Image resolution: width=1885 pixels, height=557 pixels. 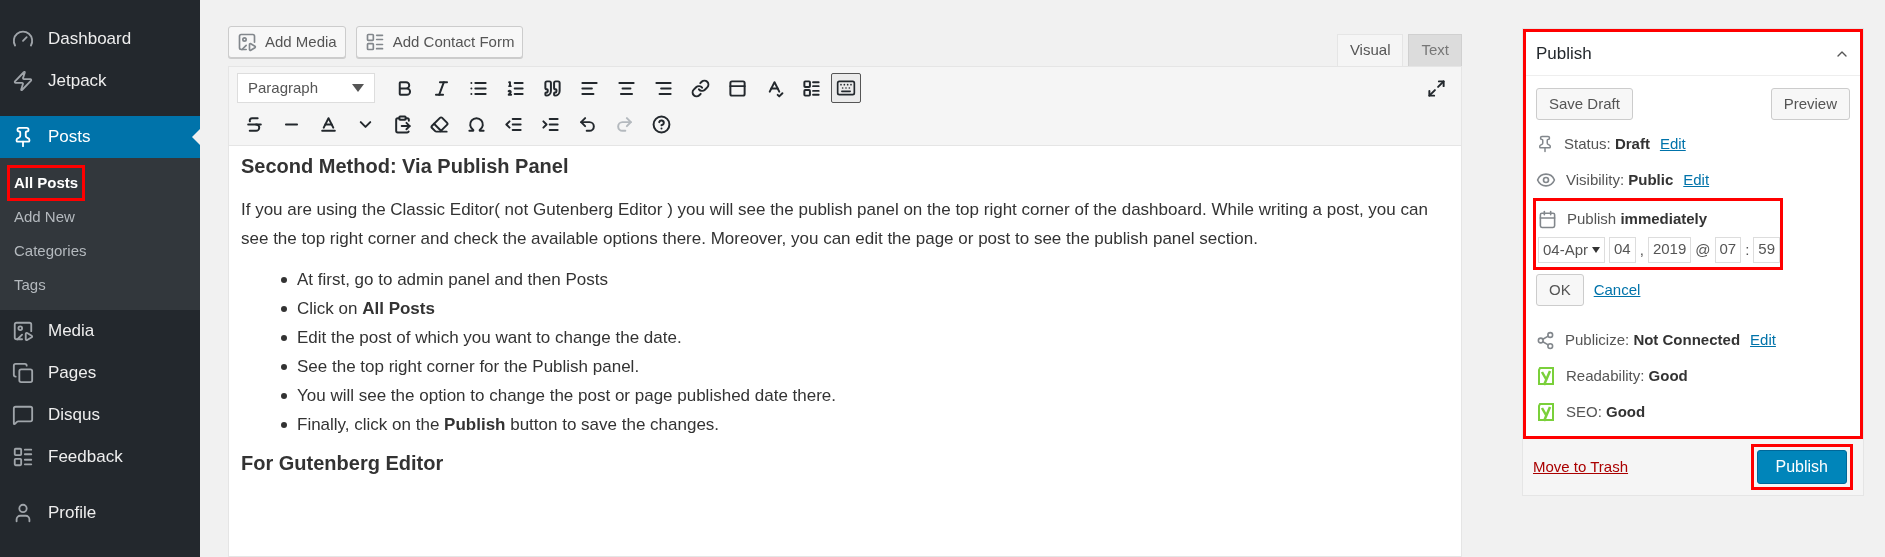 I want to click on ok-button: OK, so click(x=1560, y=290).